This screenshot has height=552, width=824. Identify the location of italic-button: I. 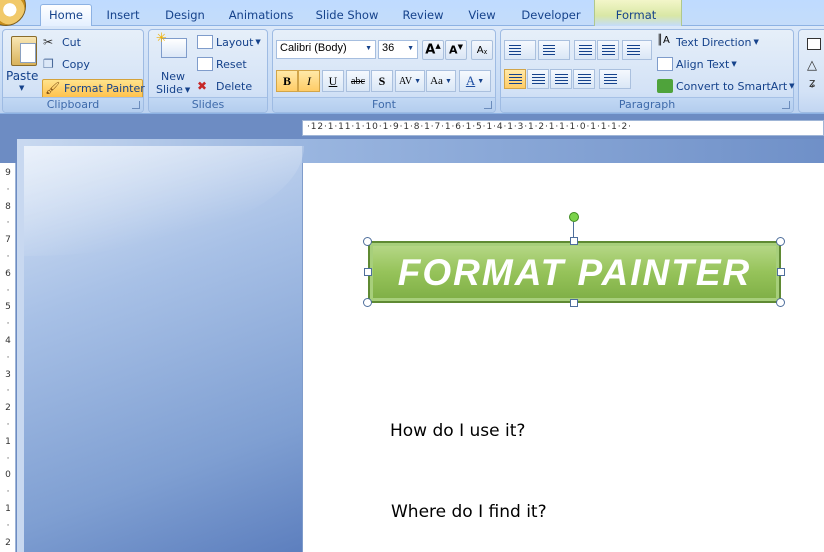
(309, 81).